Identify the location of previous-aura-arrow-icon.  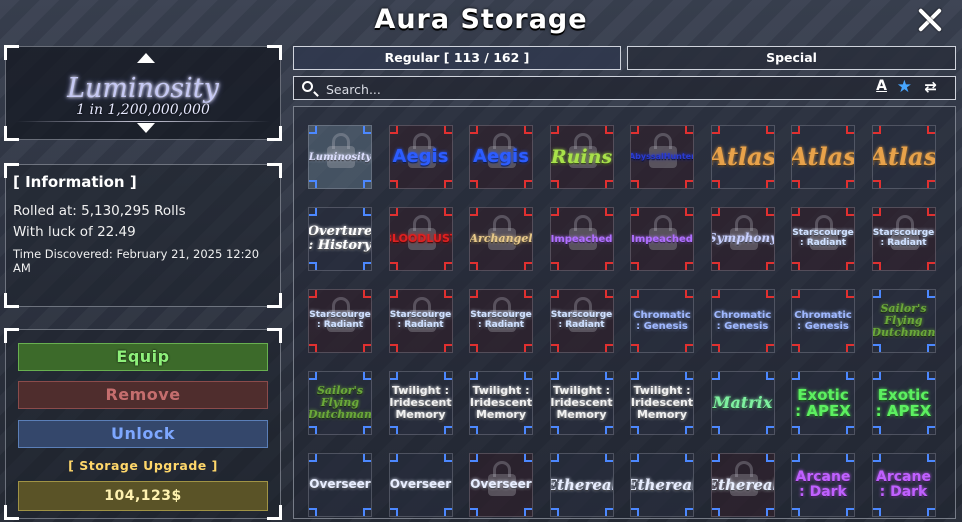
(146, 58).